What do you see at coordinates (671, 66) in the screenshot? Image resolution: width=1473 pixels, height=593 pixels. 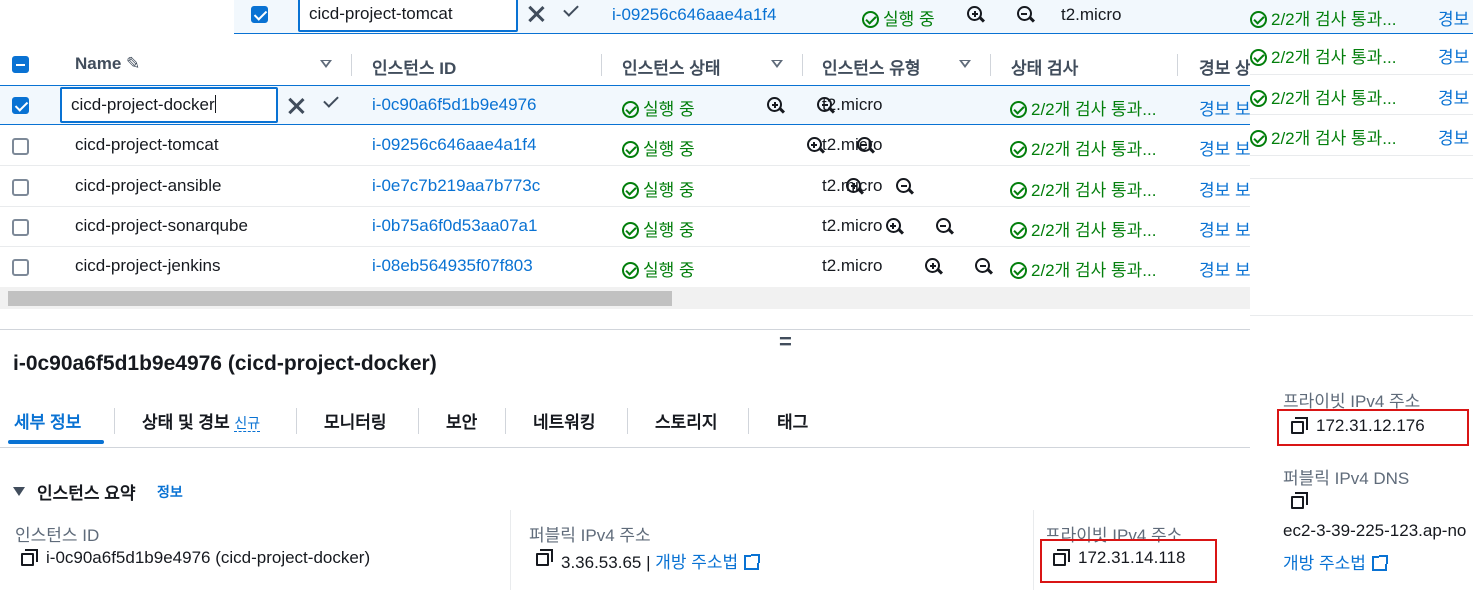 I see `header-instance-state: 인스턴스 상태` at bounding box center [671, 66].